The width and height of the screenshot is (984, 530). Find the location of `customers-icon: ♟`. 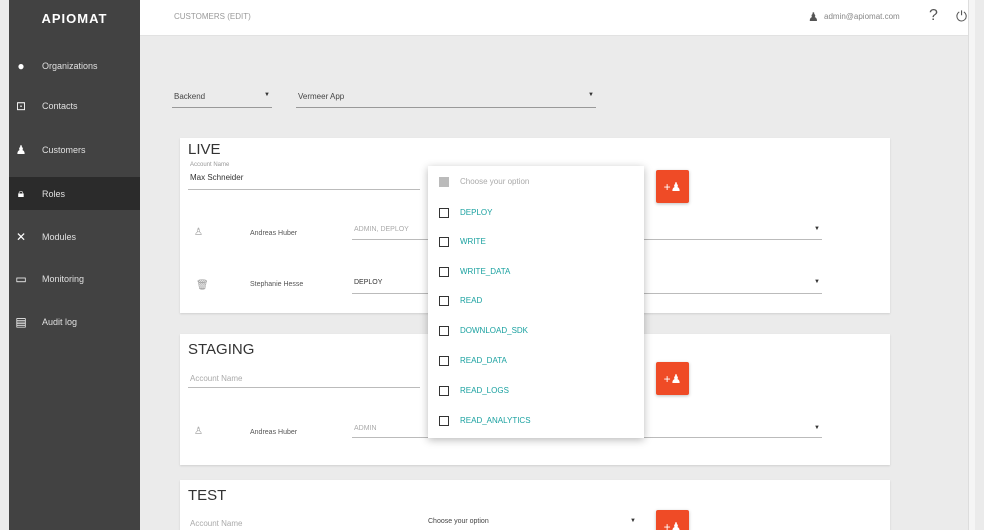

customers-icon: ♟ is located at coordinates (21, 149).